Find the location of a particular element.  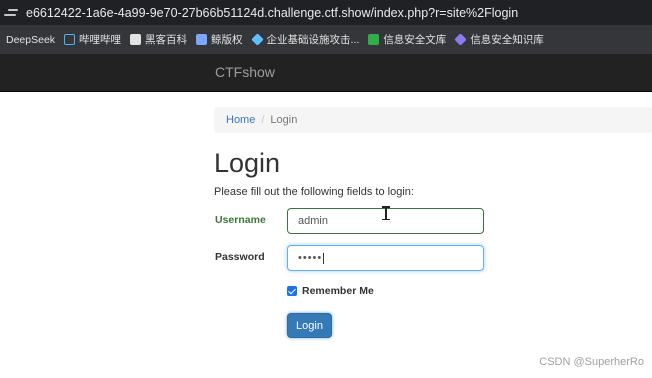

navbar-brand: CTFshow is located at coordinates (245, 72).